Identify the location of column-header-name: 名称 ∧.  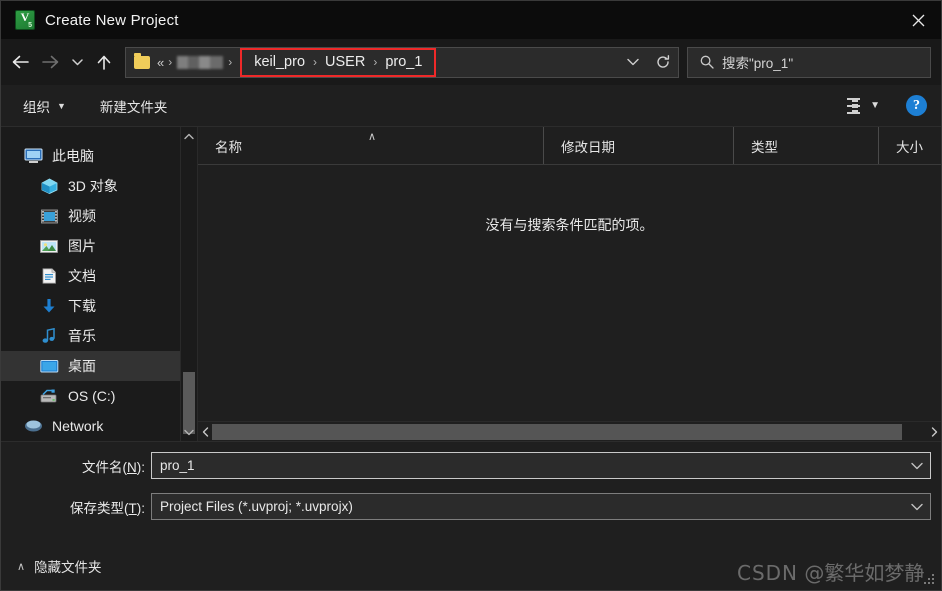
(370, 145).